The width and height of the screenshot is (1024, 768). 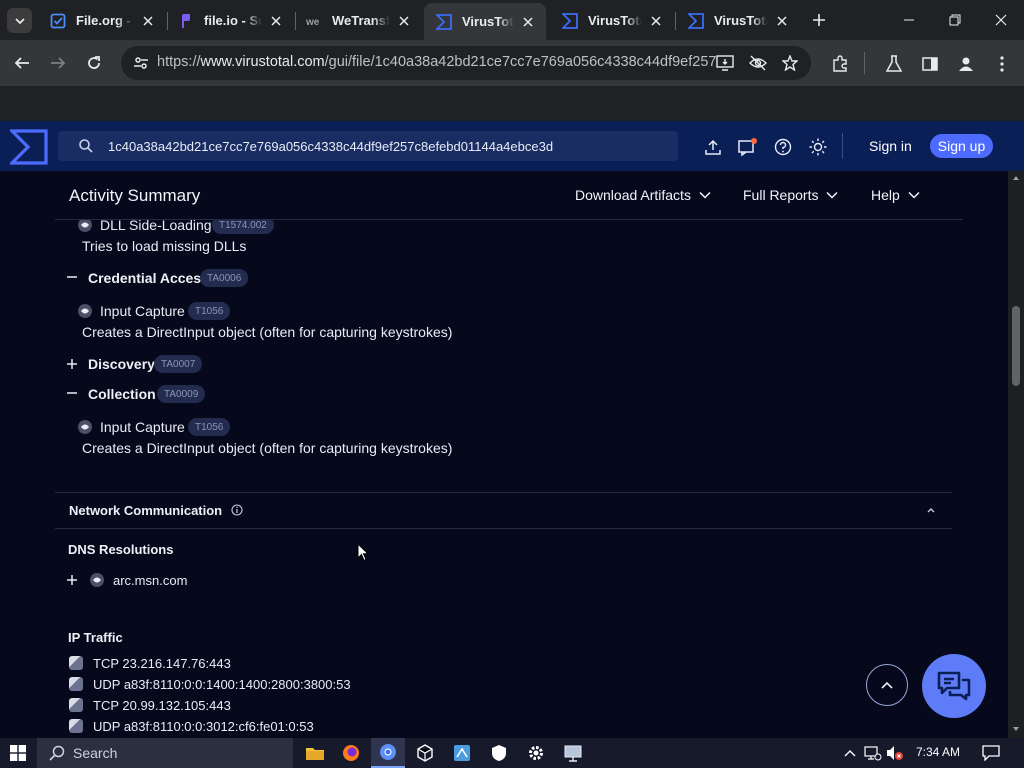 What do you see at coordinates (95, 637) in the screenshot?
I see `ip-traffic-title: IP Traffic` at bounding box center [95, 637].